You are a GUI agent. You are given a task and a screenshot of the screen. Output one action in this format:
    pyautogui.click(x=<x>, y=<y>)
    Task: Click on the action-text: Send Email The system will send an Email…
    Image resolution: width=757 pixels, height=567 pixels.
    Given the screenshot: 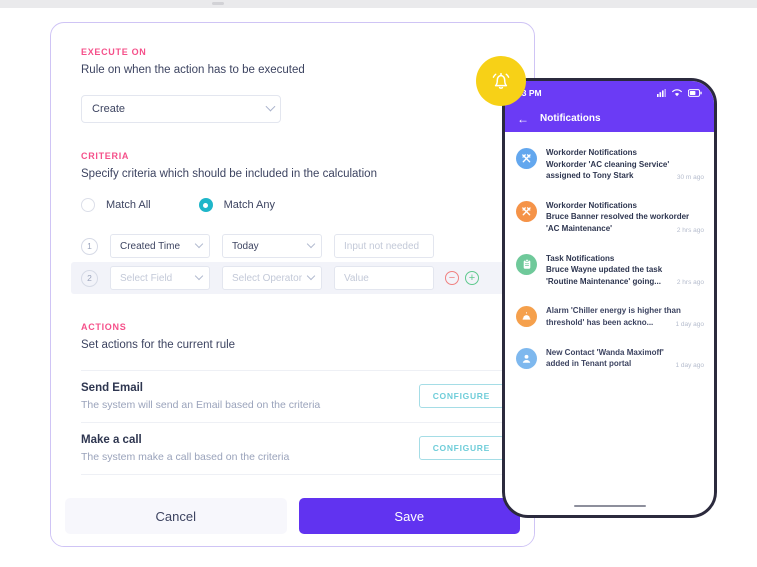 What is the action you would take?
    pyautogui.click(x=200, y=396)
    